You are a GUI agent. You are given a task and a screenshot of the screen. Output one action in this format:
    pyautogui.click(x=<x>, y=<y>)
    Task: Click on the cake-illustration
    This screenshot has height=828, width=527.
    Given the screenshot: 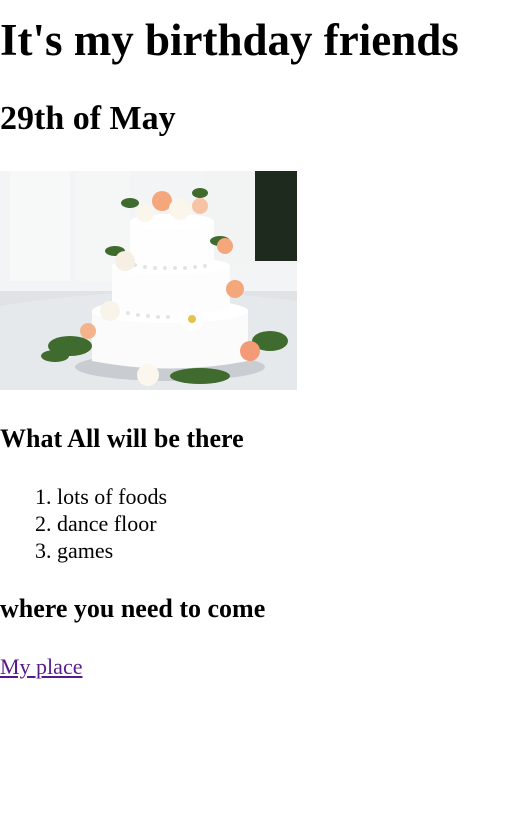 What is the action you would take?
    pyautogui.click(x=148, y=280)
    